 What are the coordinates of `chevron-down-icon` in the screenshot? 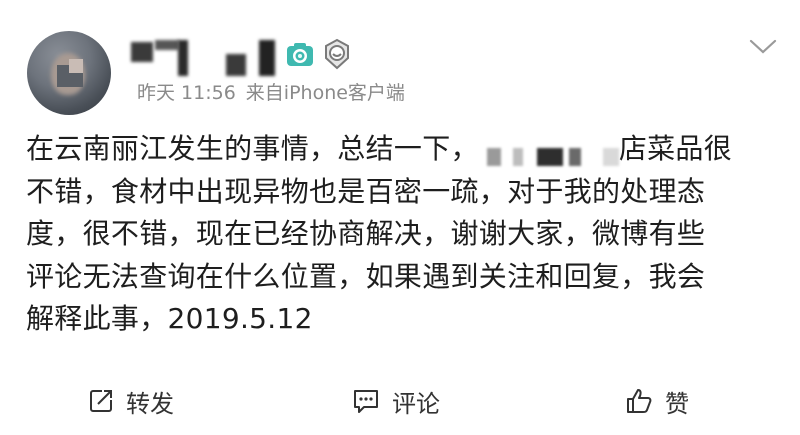 It's located at (763, 47).